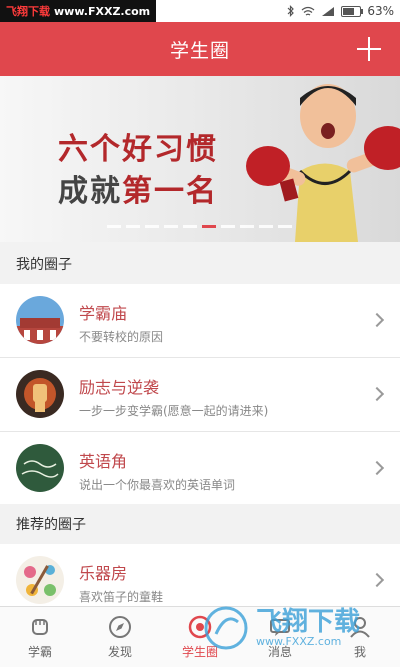 The image size is (400, 667). Describe the element at coordinates (103, 461) in the screenshot. I see `circle-name: 英语角` at that location.